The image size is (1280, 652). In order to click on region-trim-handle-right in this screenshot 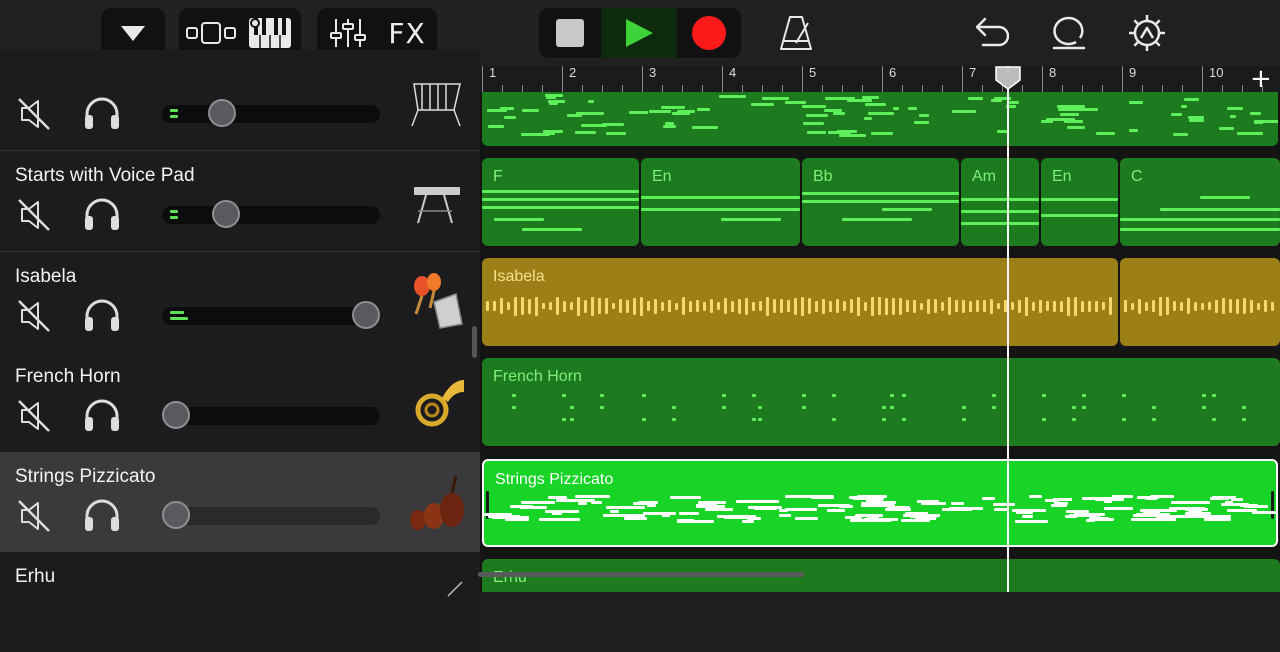, I will do `click(1272, 505)`.